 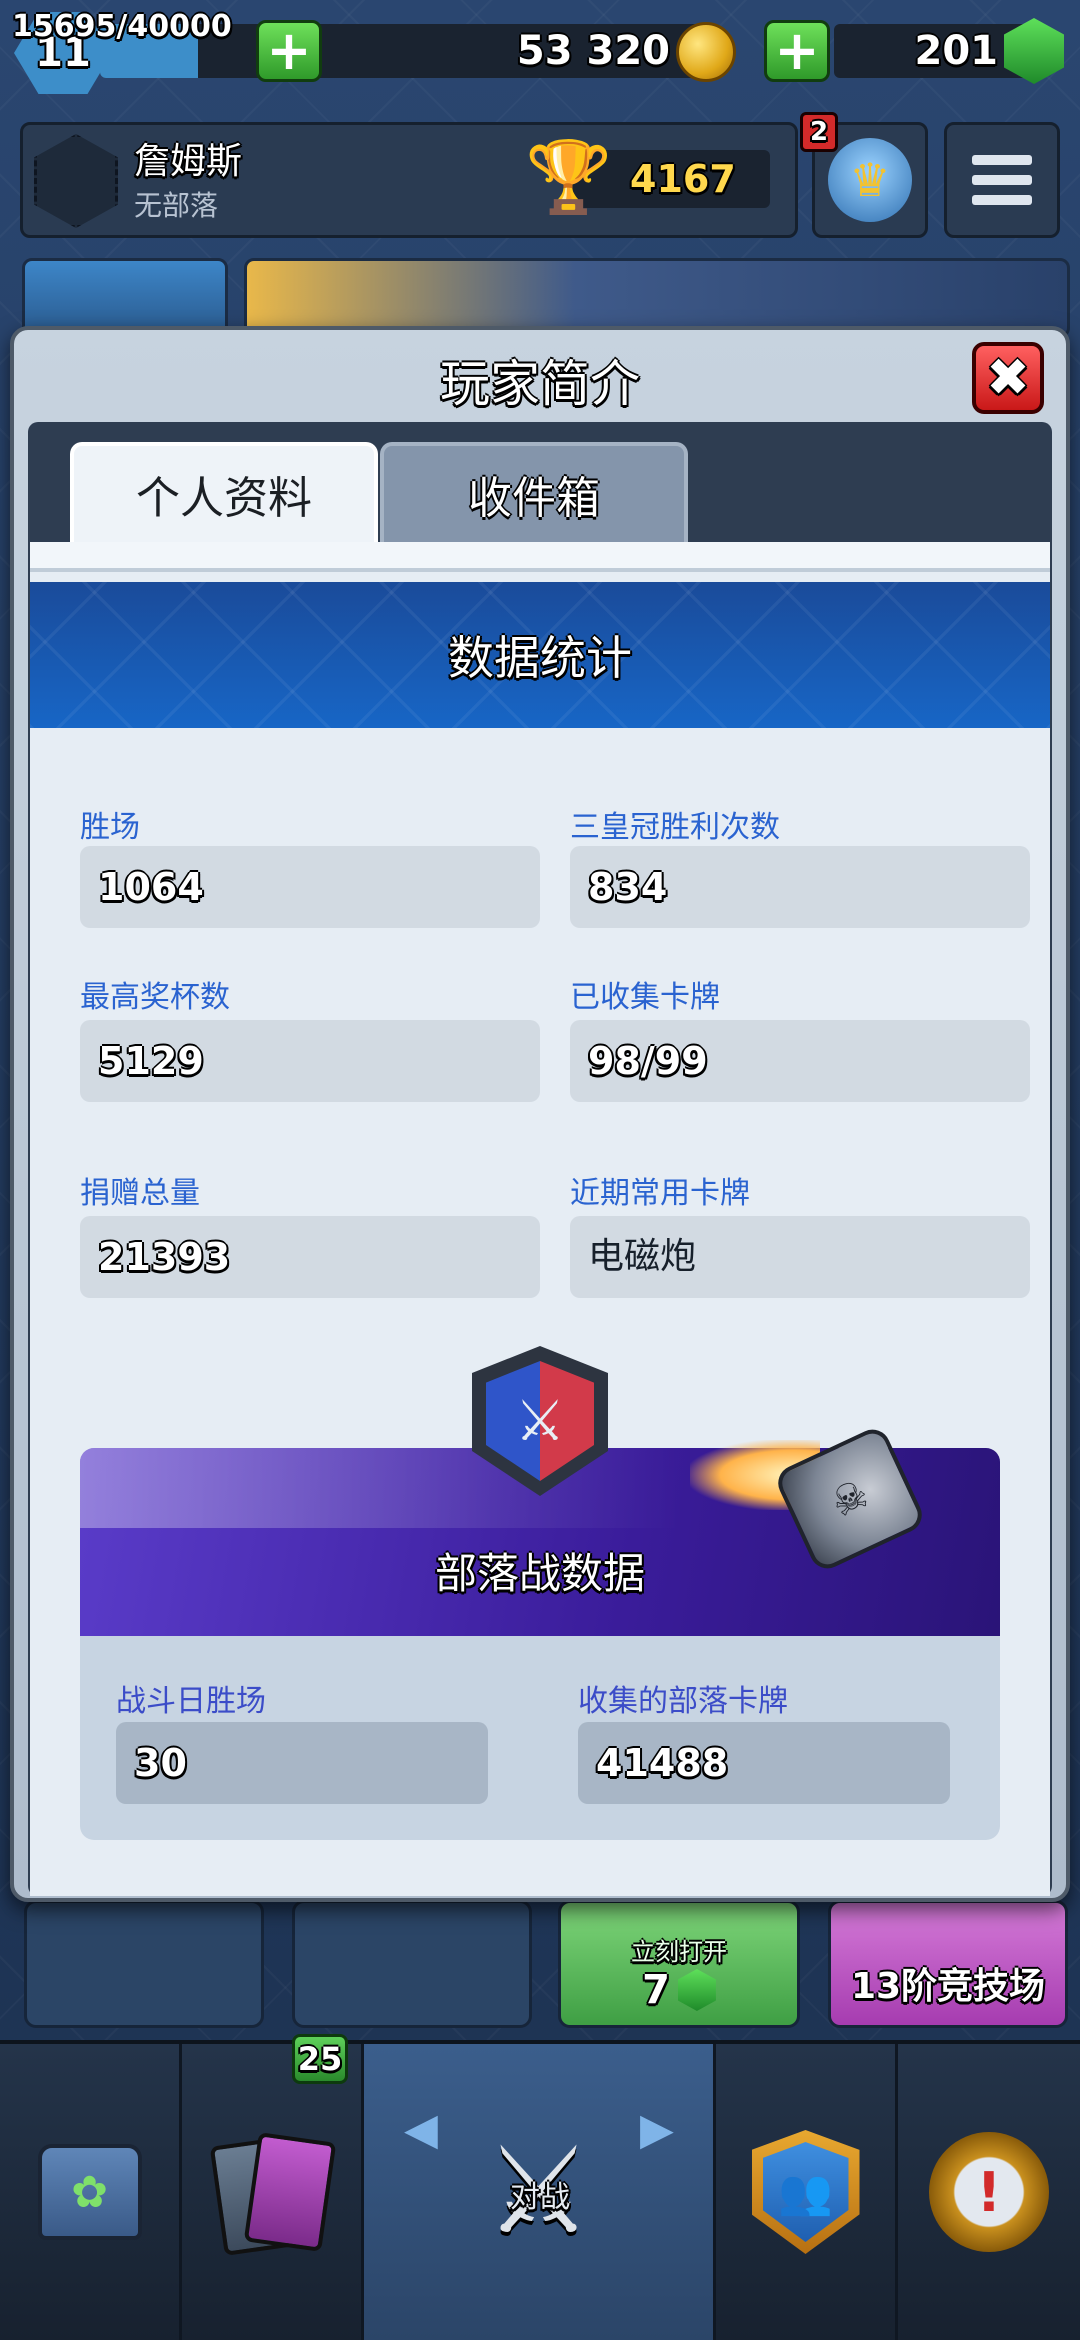 I want to click on stat-label: 已收集卡牌, so click(x=645, y=997).